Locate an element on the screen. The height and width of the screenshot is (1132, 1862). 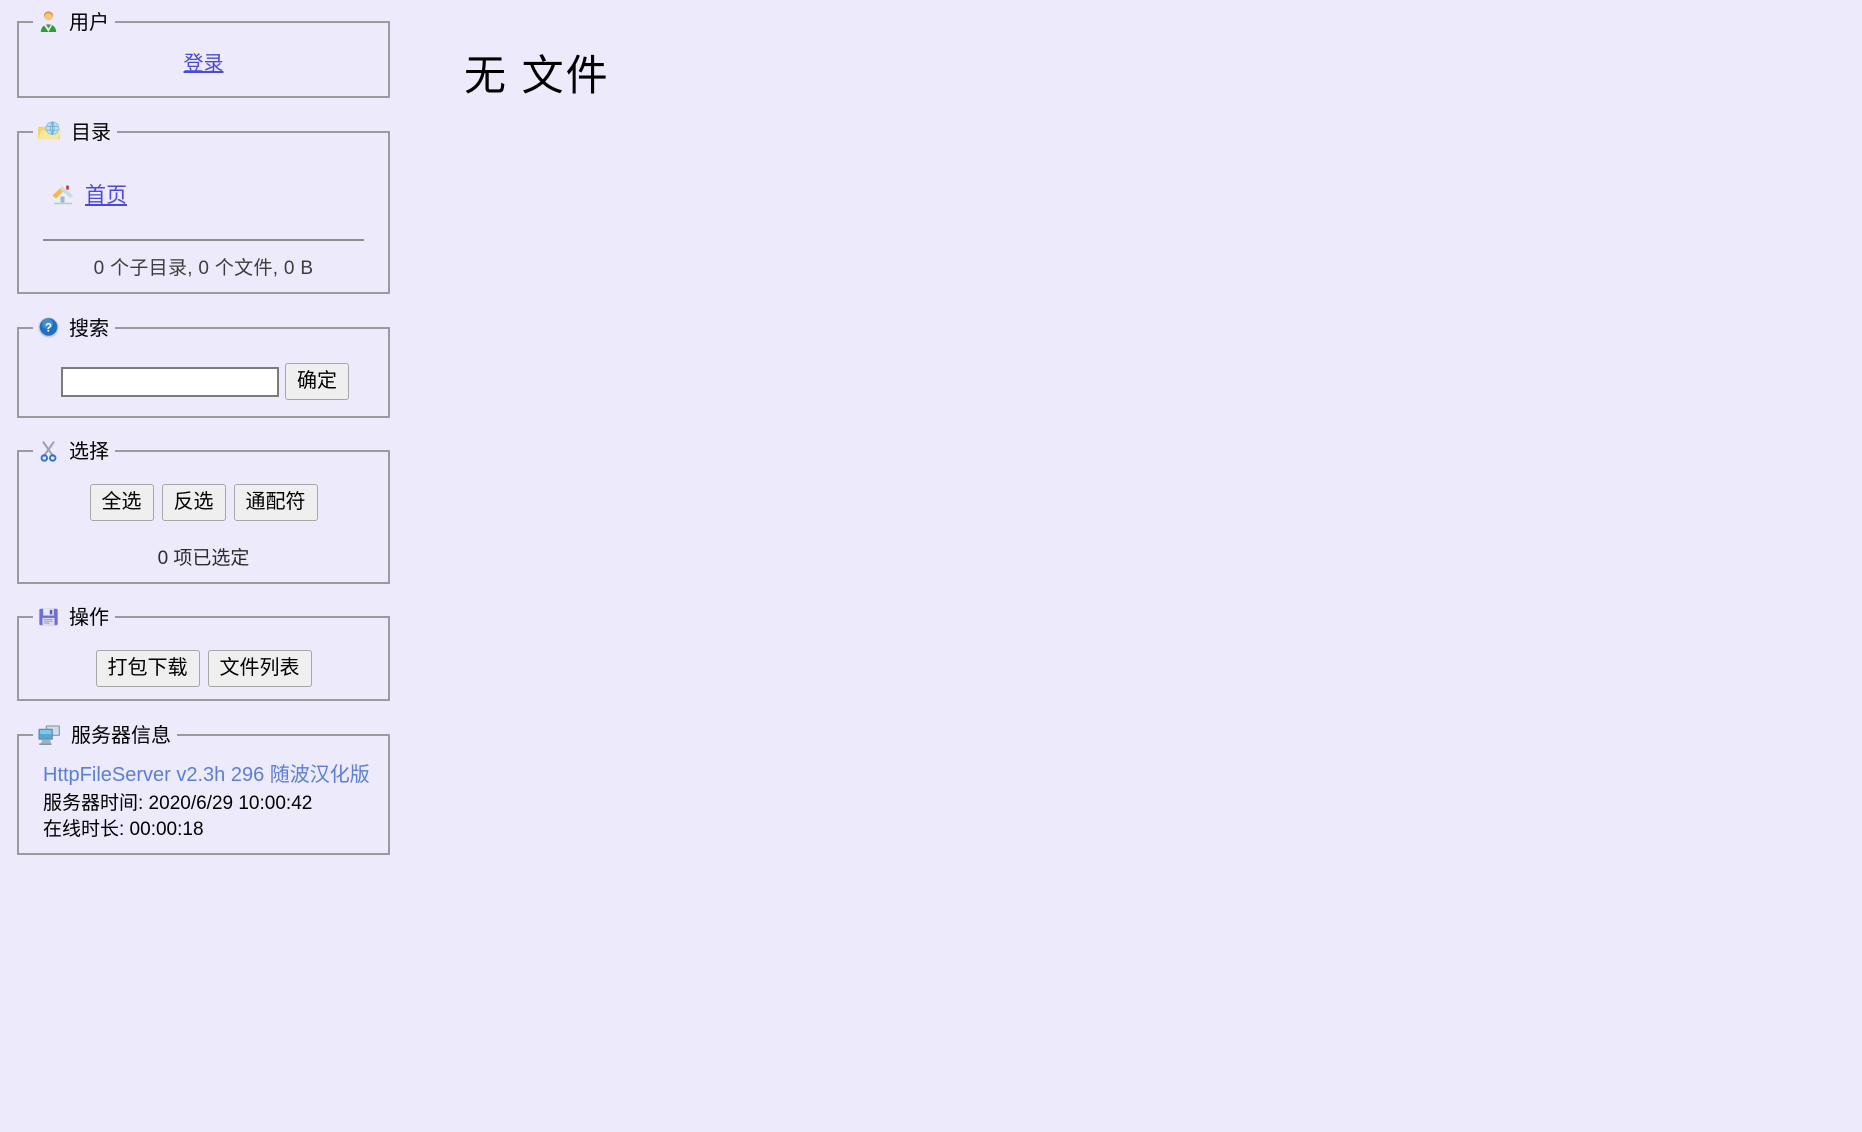
action-panel-body: 打包下载 文件列表 is located at coordinates (203, 657).